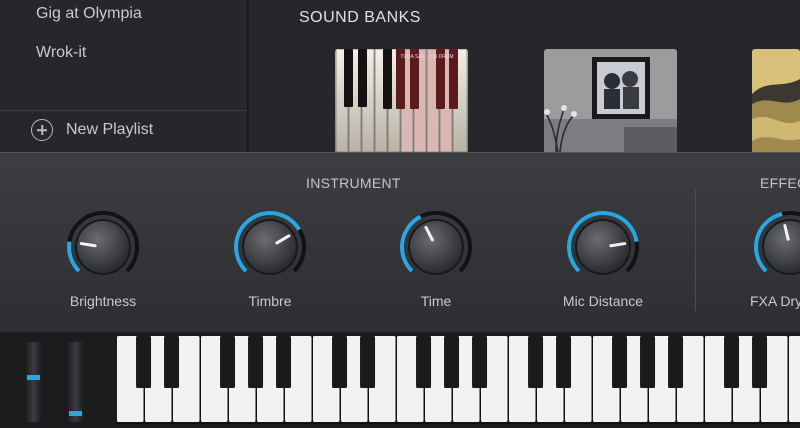 The height and width of the screenshot is (428, 800). I want to click on panel-divider, so click(695, 250).